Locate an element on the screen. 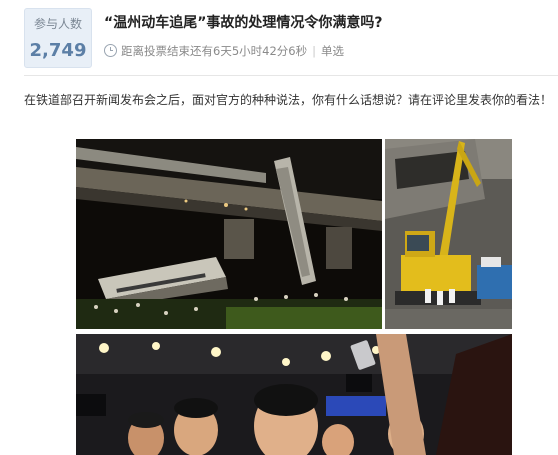  participants-count: 2,749 is located at coordinates (58, 50).